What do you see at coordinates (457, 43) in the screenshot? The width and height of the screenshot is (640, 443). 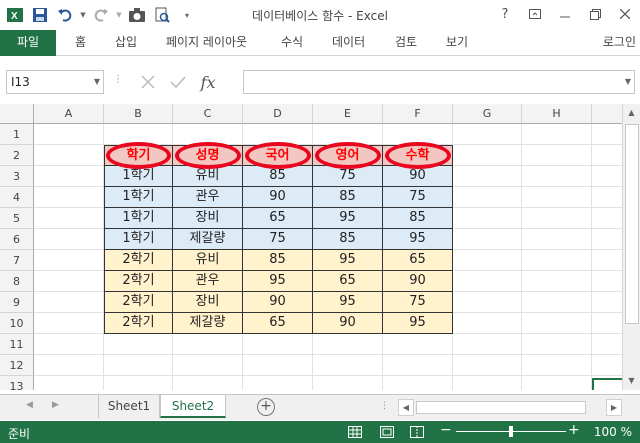 I see `tab-view: 보기` at bounding box center [457, 43].